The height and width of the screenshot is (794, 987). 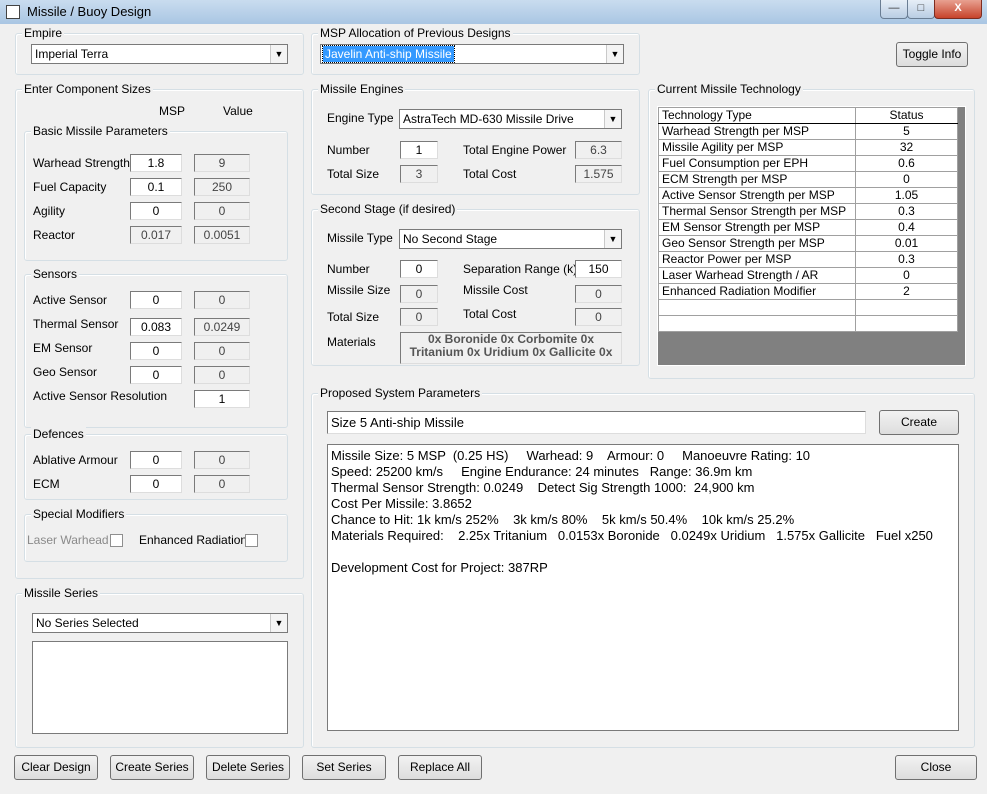 I want to click on table-row: EM Sensor Strength per MSP 0.4, so click(x=808, y=227).